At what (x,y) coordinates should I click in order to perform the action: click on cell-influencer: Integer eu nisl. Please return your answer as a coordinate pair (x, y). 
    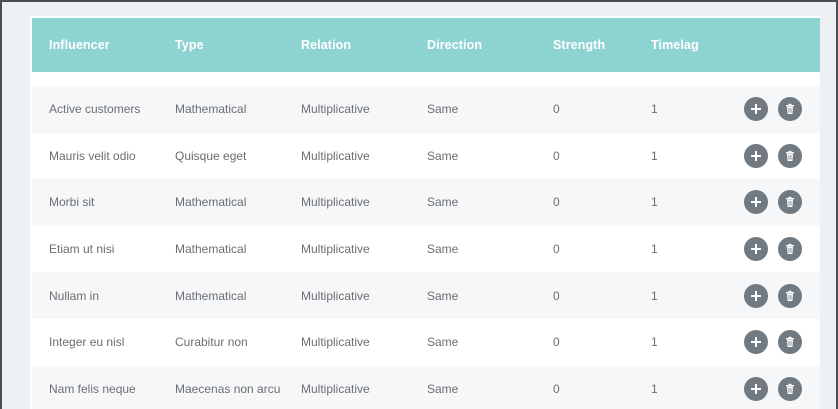
    Looking at the image, I should click on (87, 342).